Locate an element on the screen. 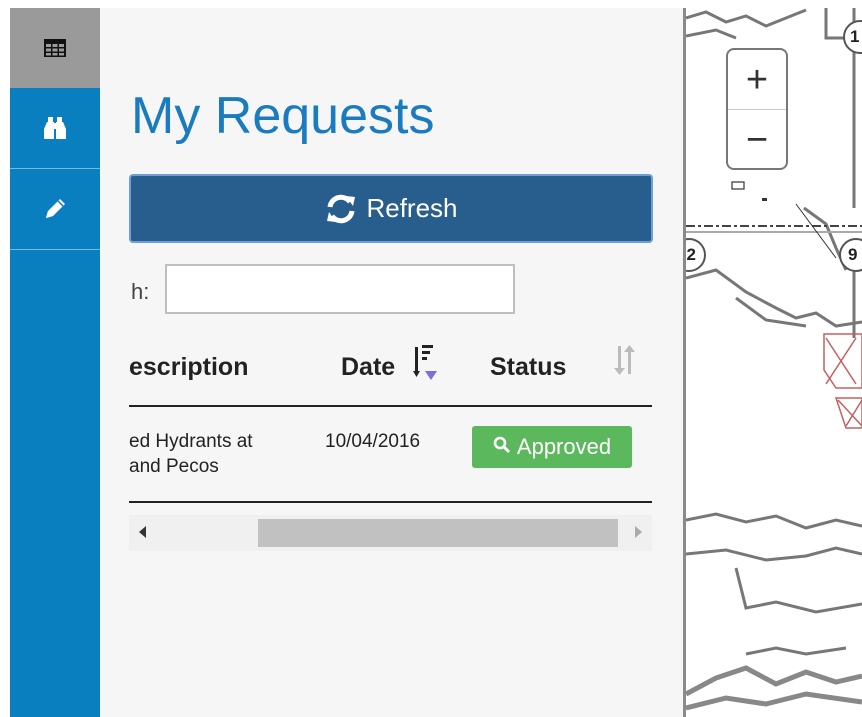  table-icon is located at coordinates (55, 48).